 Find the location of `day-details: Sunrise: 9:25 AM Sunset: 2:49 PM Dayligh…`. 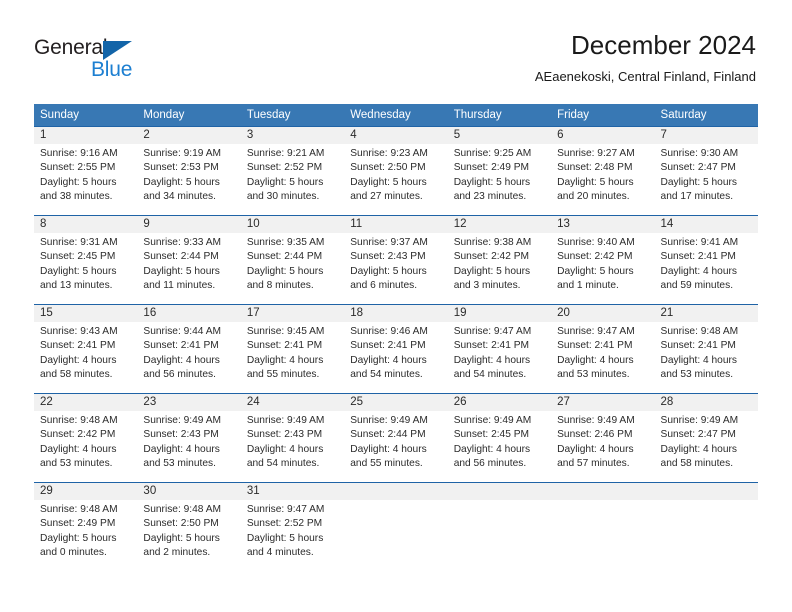

day-details: Sunrise: 9:25 AM Sunset: 2:49 PM Dayligh… is located at coordinates (499, 174).